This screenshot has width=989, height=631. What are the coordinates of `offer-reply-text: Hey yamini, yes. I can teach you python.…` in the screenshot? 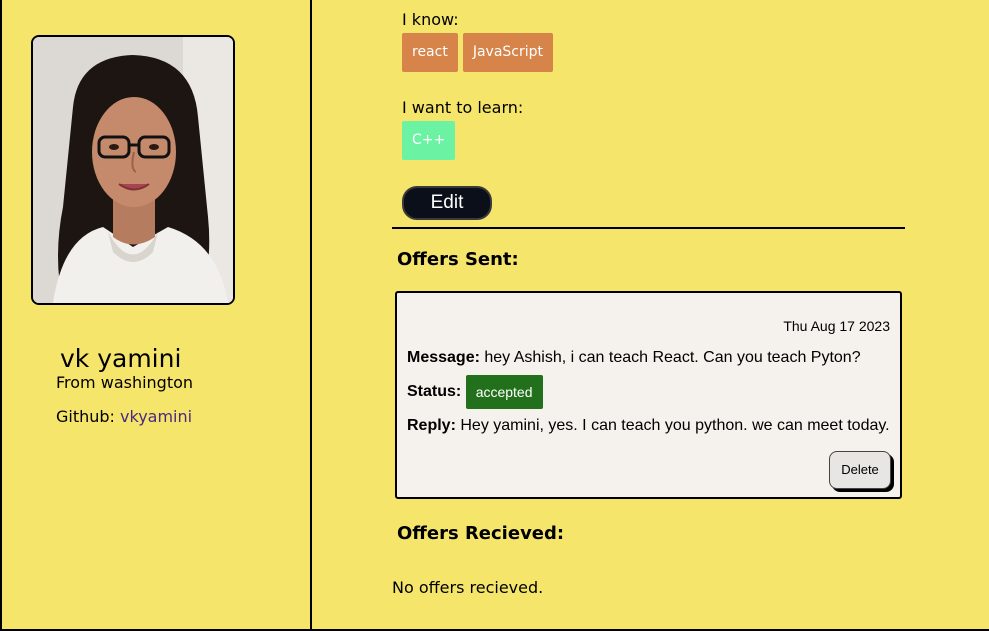 It's located at (675, 425).